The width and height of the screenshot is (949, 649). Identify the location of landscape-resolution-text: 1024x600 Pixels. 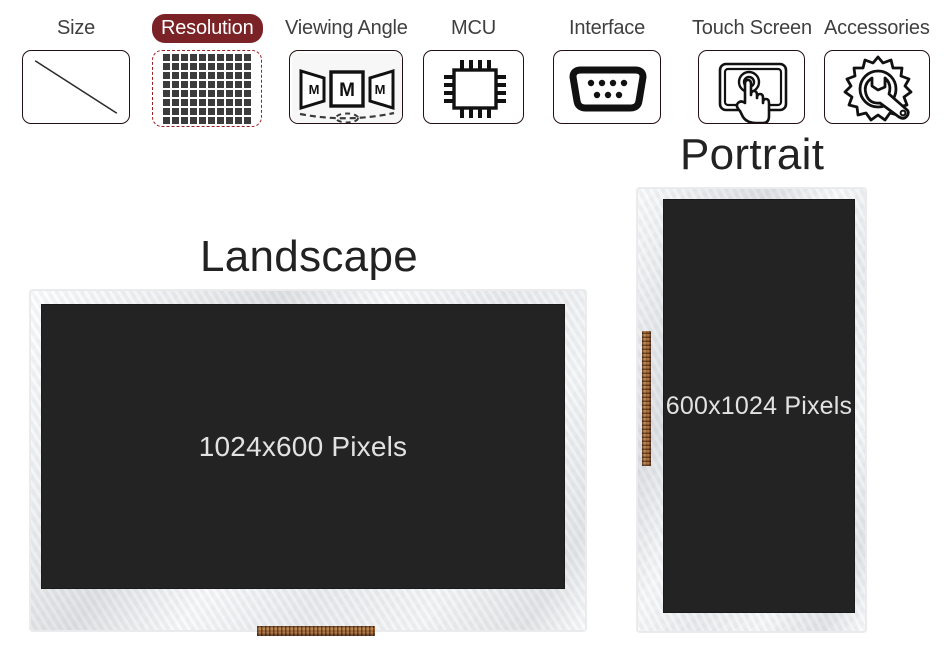
(303, 446).